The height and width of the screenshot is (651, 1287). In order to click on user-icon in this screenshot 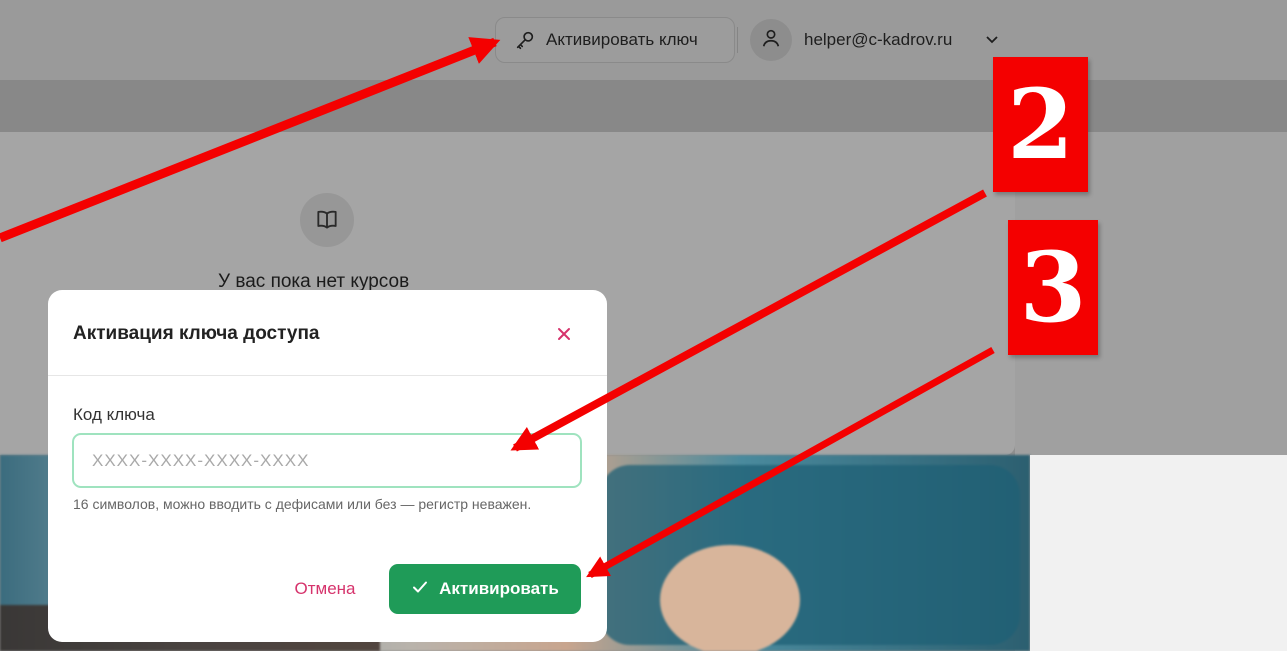, I will do `click(771, 40)`.